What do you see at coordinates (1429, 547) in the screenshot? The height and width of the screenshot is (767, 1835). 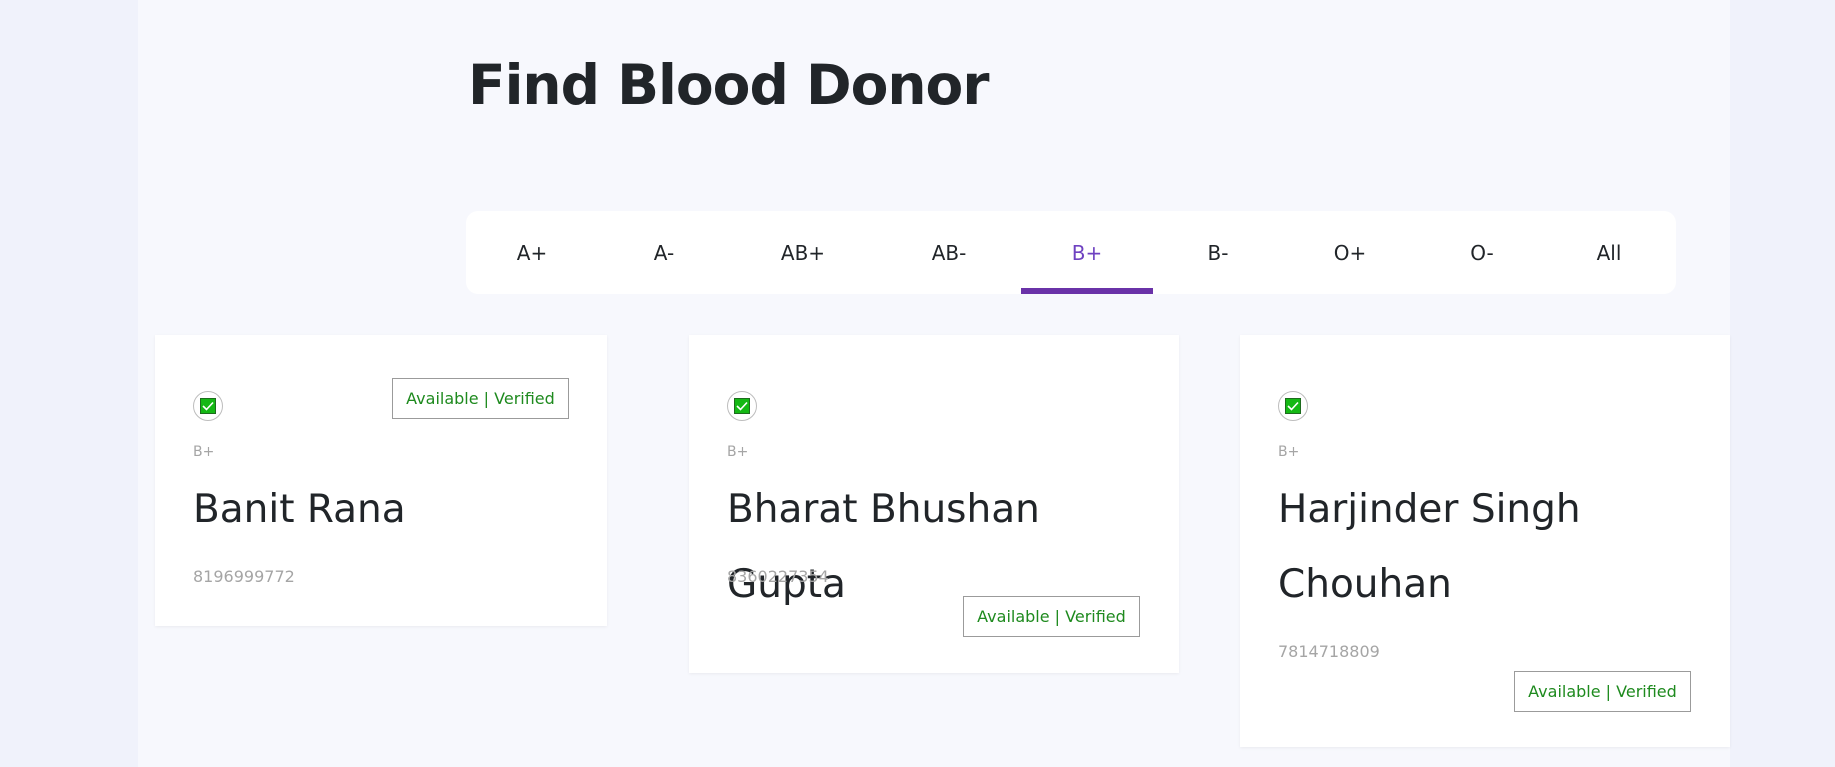 I see `donor-name: Harjinder Singh Chouhan` at bounding box center [1429, 547].